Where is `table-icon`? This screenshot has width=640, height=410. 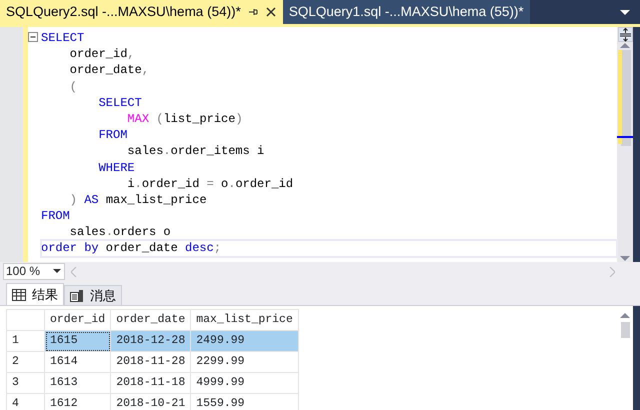
table-icon is located at coordinates (19, 294).